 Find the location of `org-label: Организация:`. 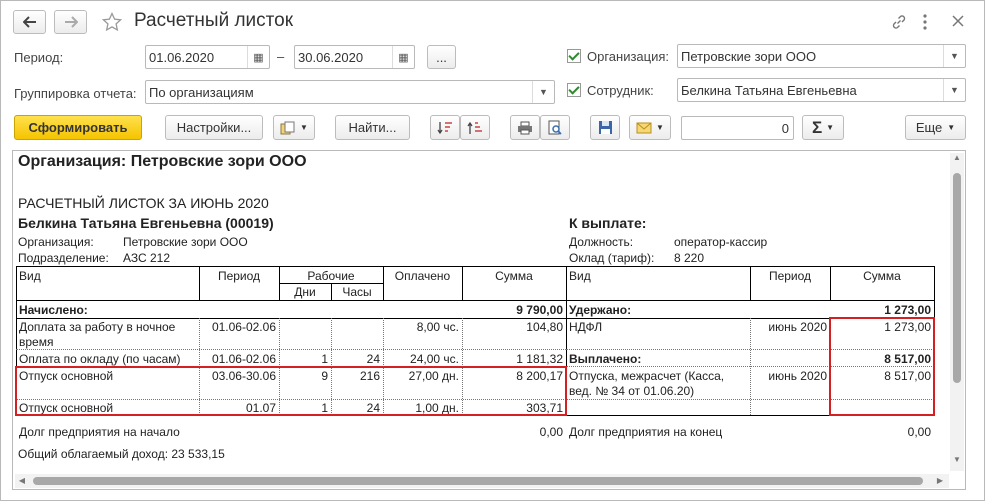

org-label: Организация: is located at coordinates (628, 56).